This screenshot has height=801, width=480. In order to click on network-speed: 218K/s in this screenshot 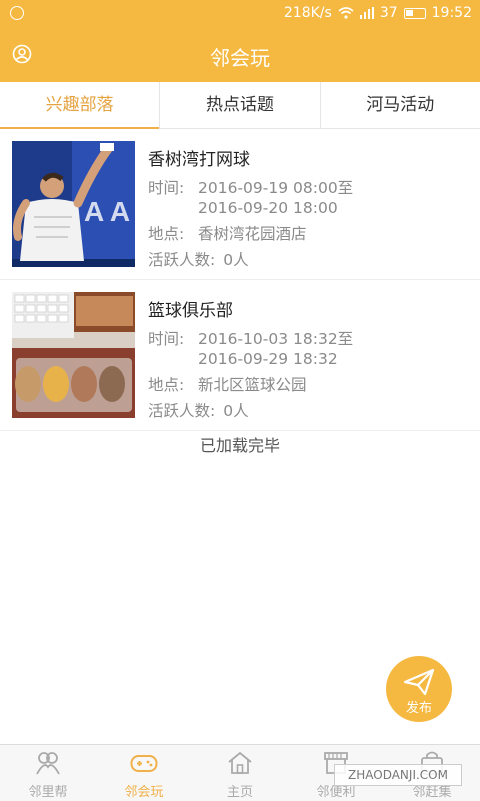, I will do `click(307, 13)`.